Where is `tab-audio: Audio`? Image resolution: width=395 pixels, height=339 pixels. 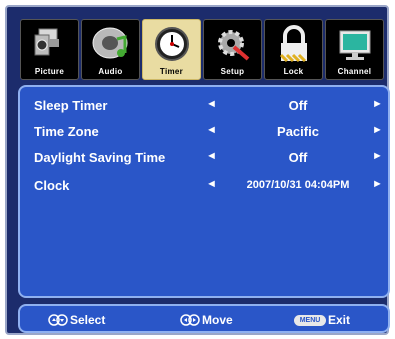
tab-audio: Audio is located at coordinates (110, 49).